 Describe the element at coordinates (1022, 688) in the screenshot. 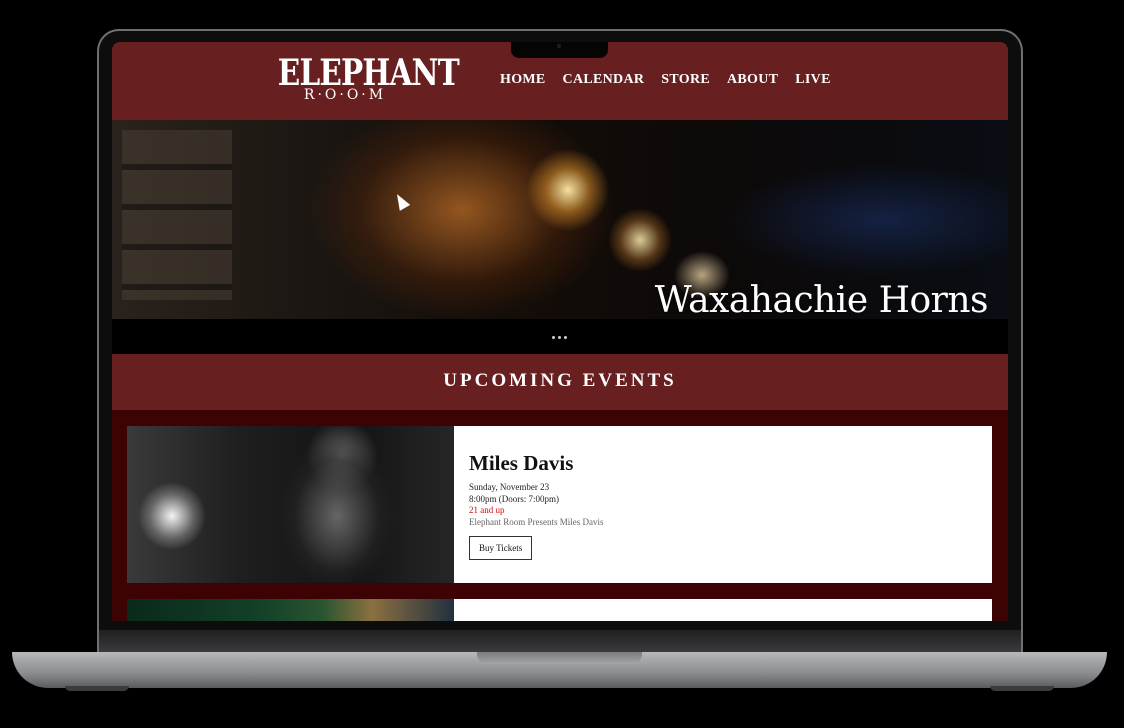

I see `laptop-foot-right` at that location.